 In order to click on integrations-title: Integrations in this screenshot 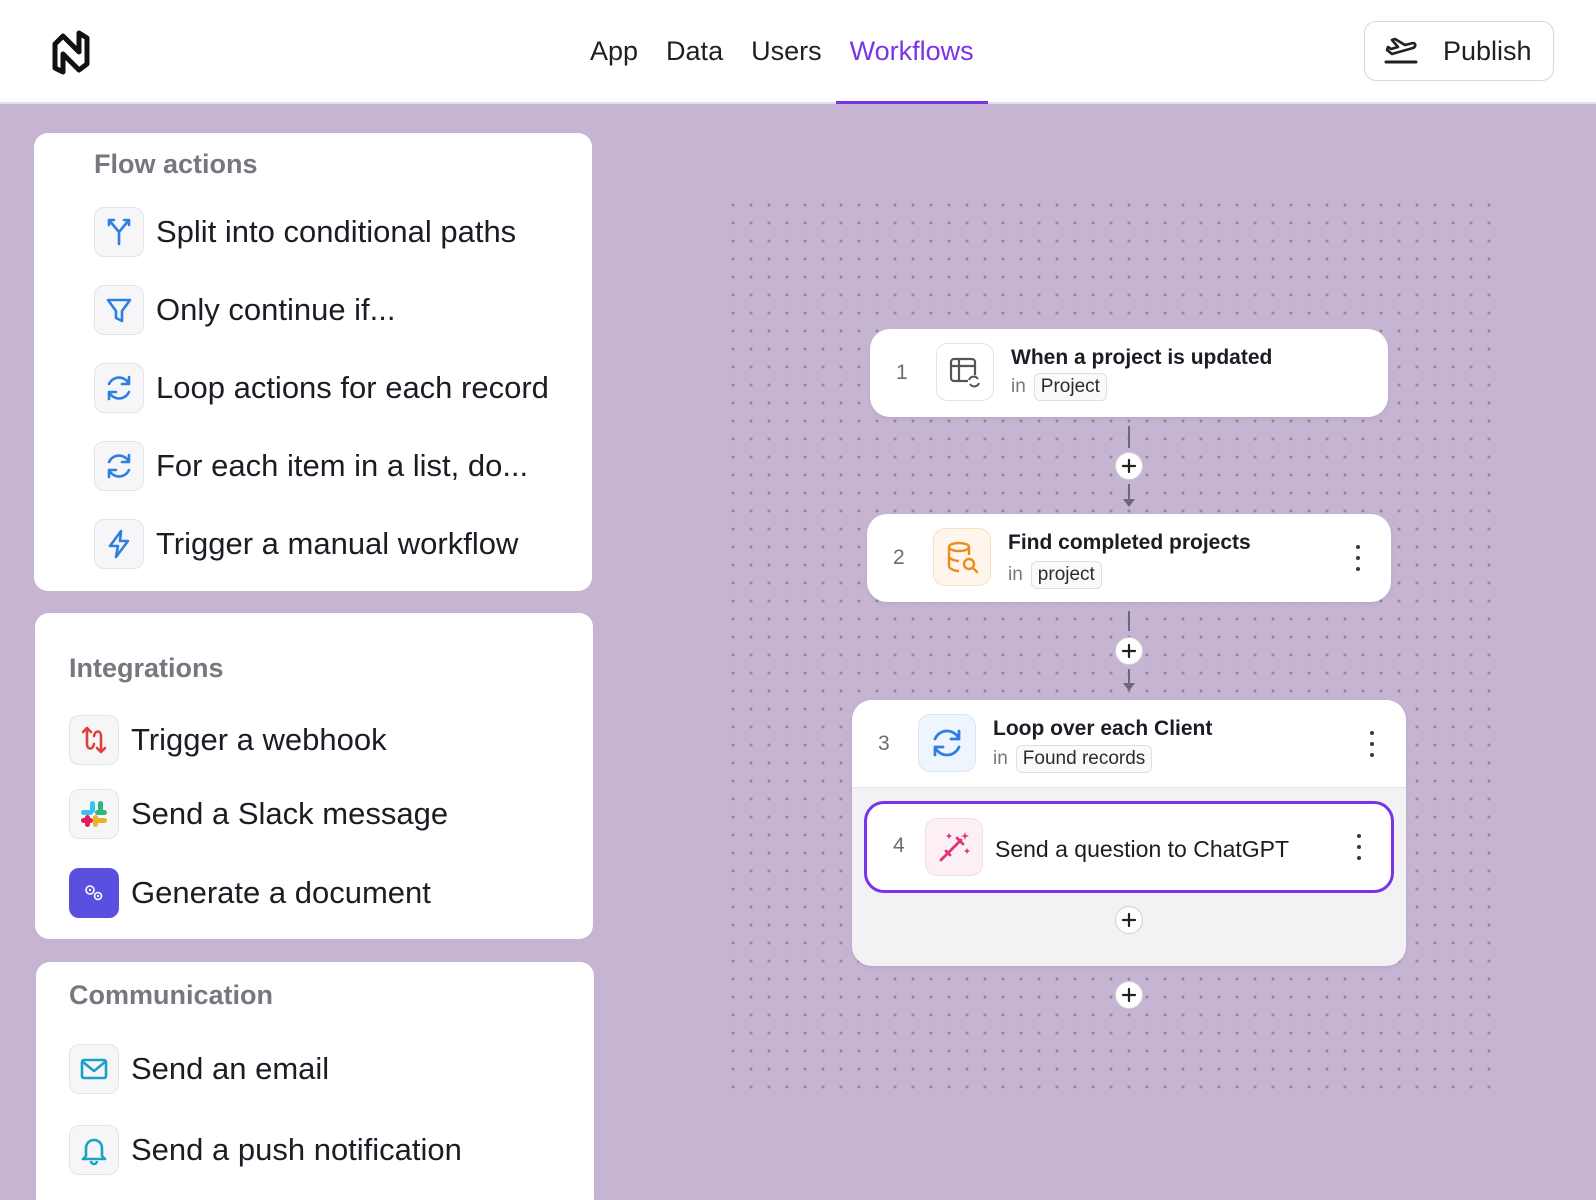, I will do `click(146, 668)`.